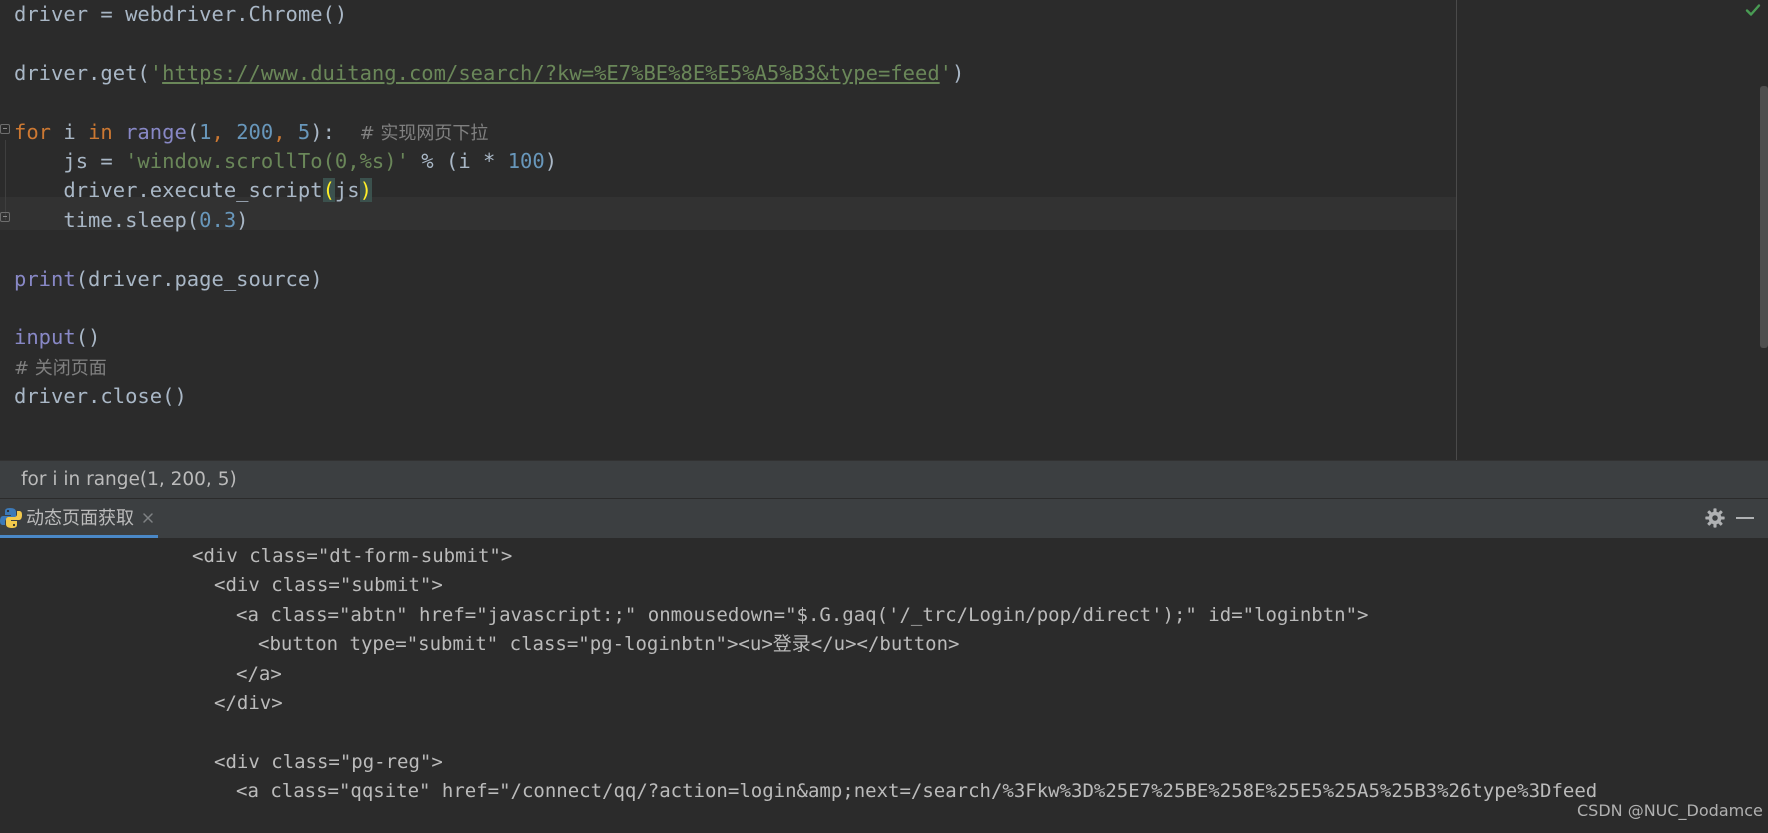 The width and height of the screenshot is (1768, 833). Describe the element at coordinates (129, 479) in the screenshot. I see `breadcrumb-item: for i in range(1, 200, 5)` at that location.